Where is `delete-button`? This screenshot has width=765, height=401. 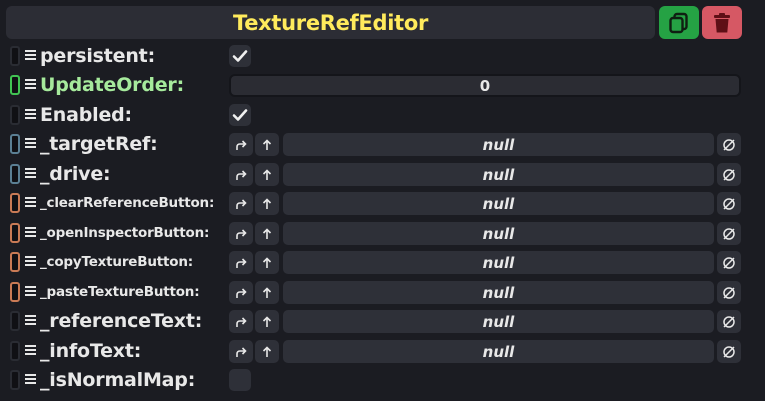
delete-button is located at coordinates (722, 22).